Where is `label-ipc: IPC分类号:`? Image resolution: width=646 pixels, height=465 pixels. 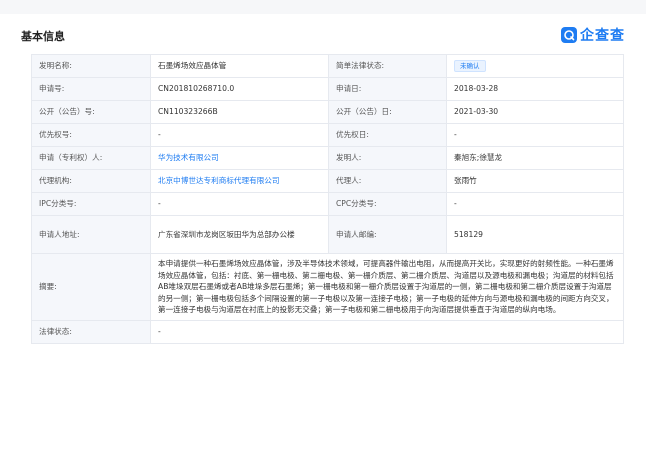
label-ipc: IPC分类号: is located at coordinates (91, 204).